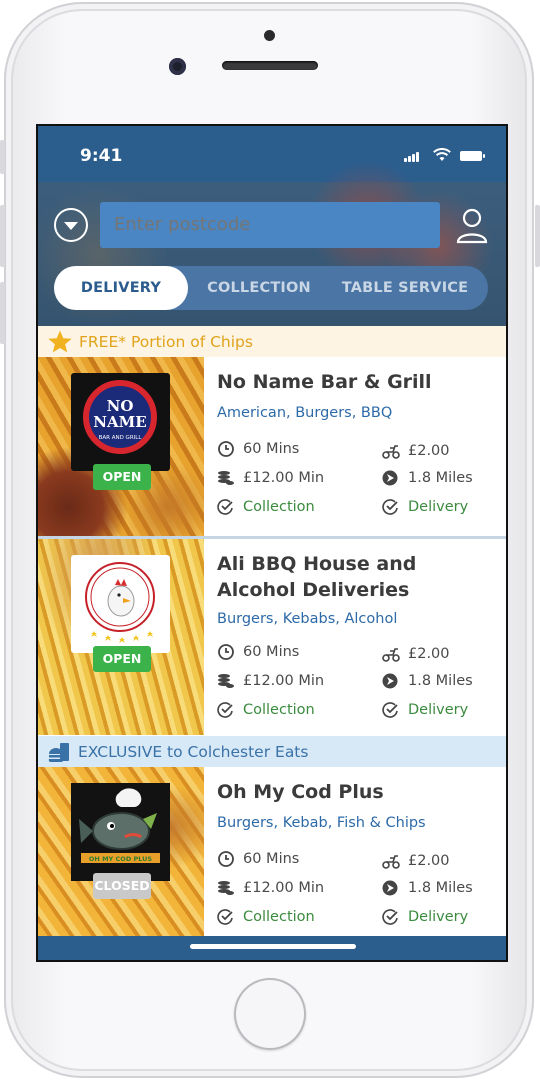  I want to click on restaurant-logo: OH MY COD PLUS, so click(120, 832).